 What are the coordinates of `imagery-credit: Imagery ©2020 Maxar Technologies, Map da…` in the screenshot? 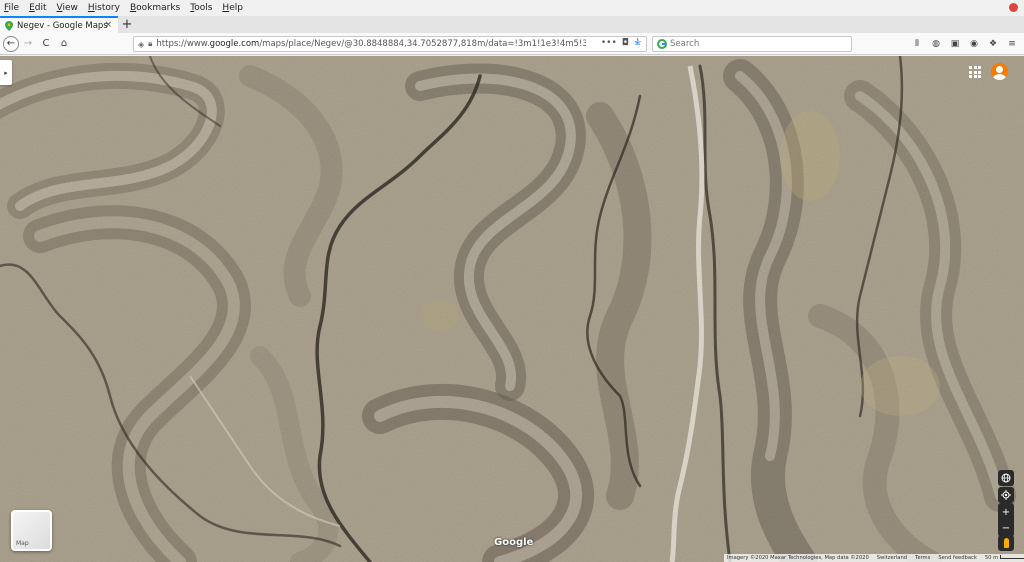 It's located at (798, 558).